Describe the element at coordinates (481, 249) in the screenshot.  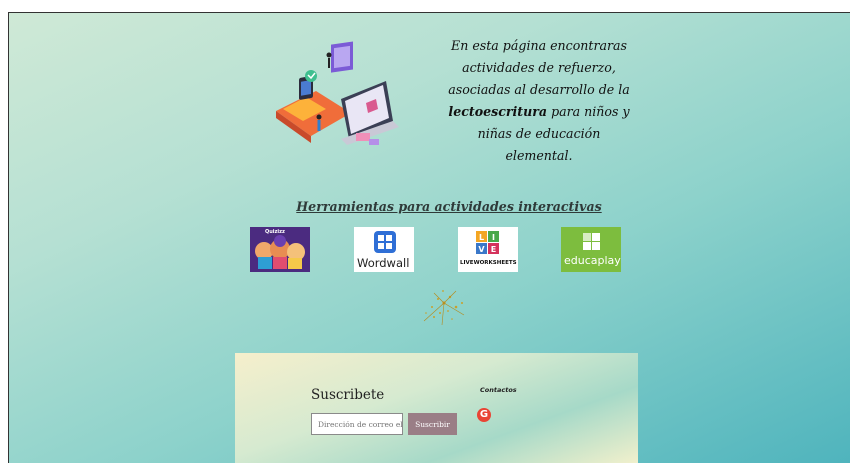
I see `svg-text: V` at that location.